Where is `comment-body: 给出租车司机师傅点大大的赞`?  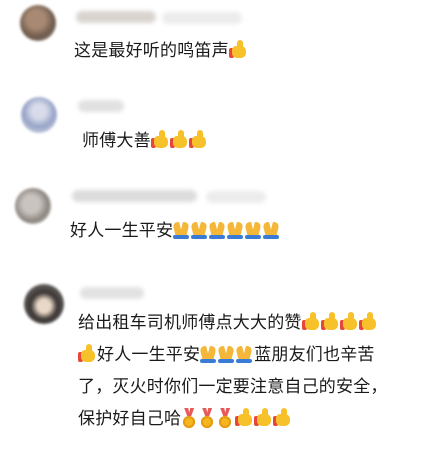 comment-body: 给出租车司机师傅点大大的赞 is located at coordinates (190, 323).